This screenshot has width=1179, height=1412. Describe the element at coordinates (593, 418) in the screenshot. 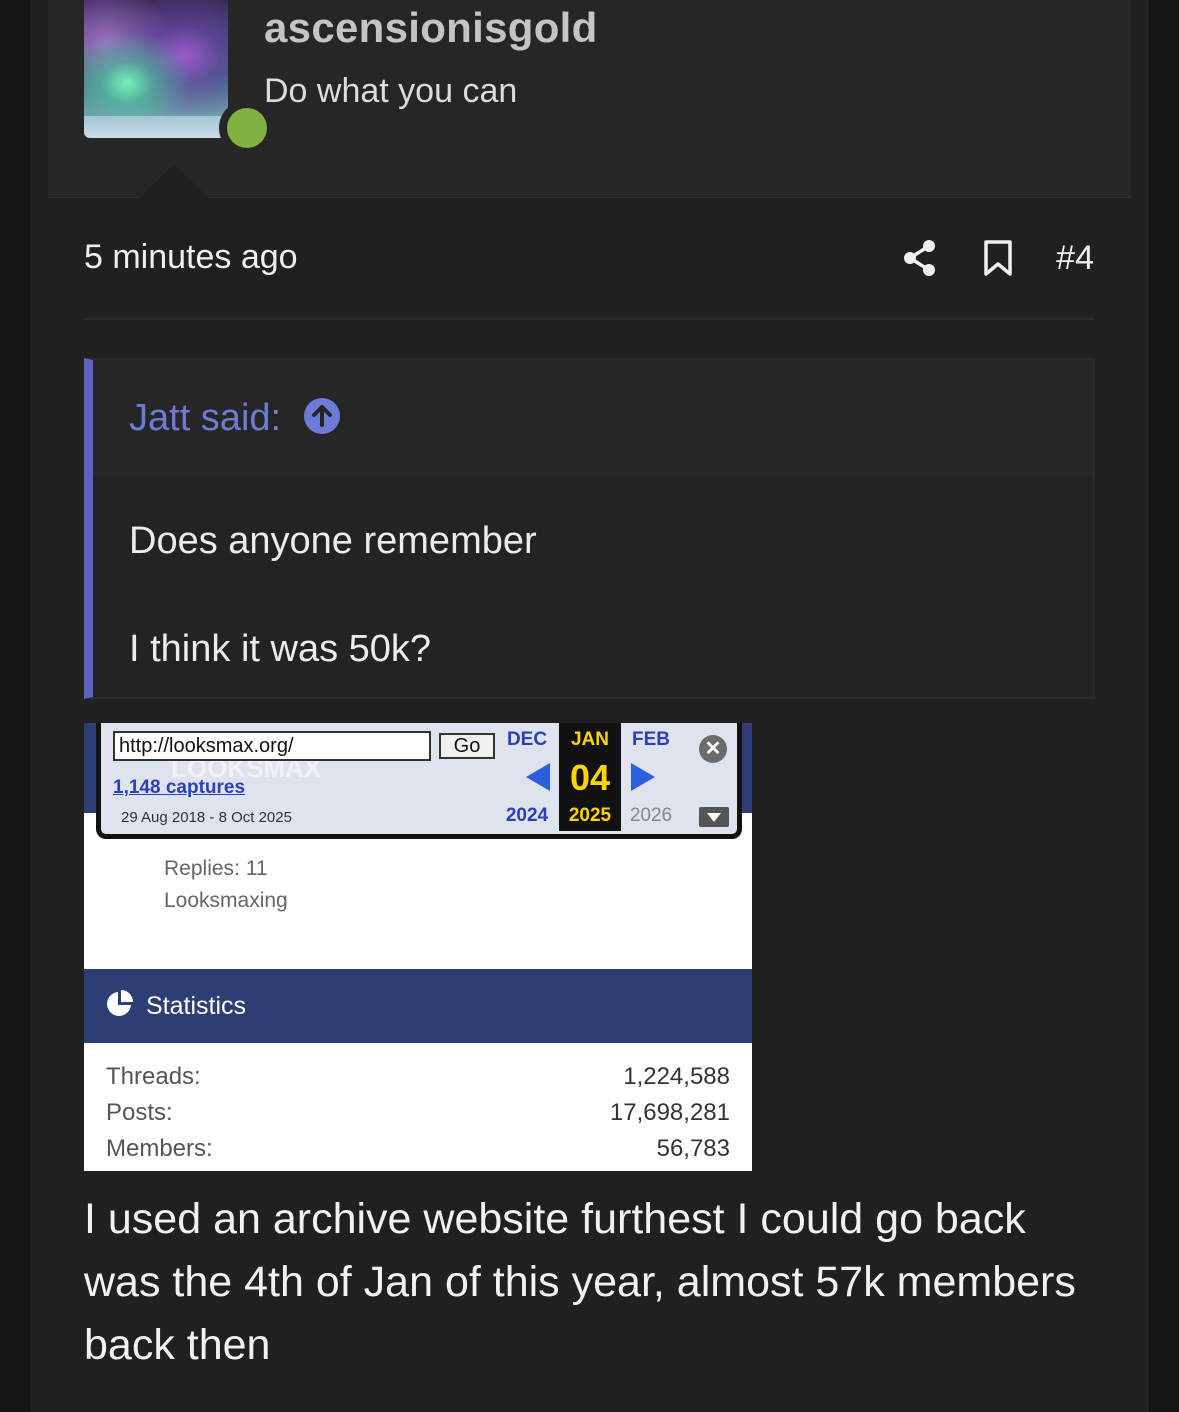

I see `quote-header: Jatt said:` at that location.